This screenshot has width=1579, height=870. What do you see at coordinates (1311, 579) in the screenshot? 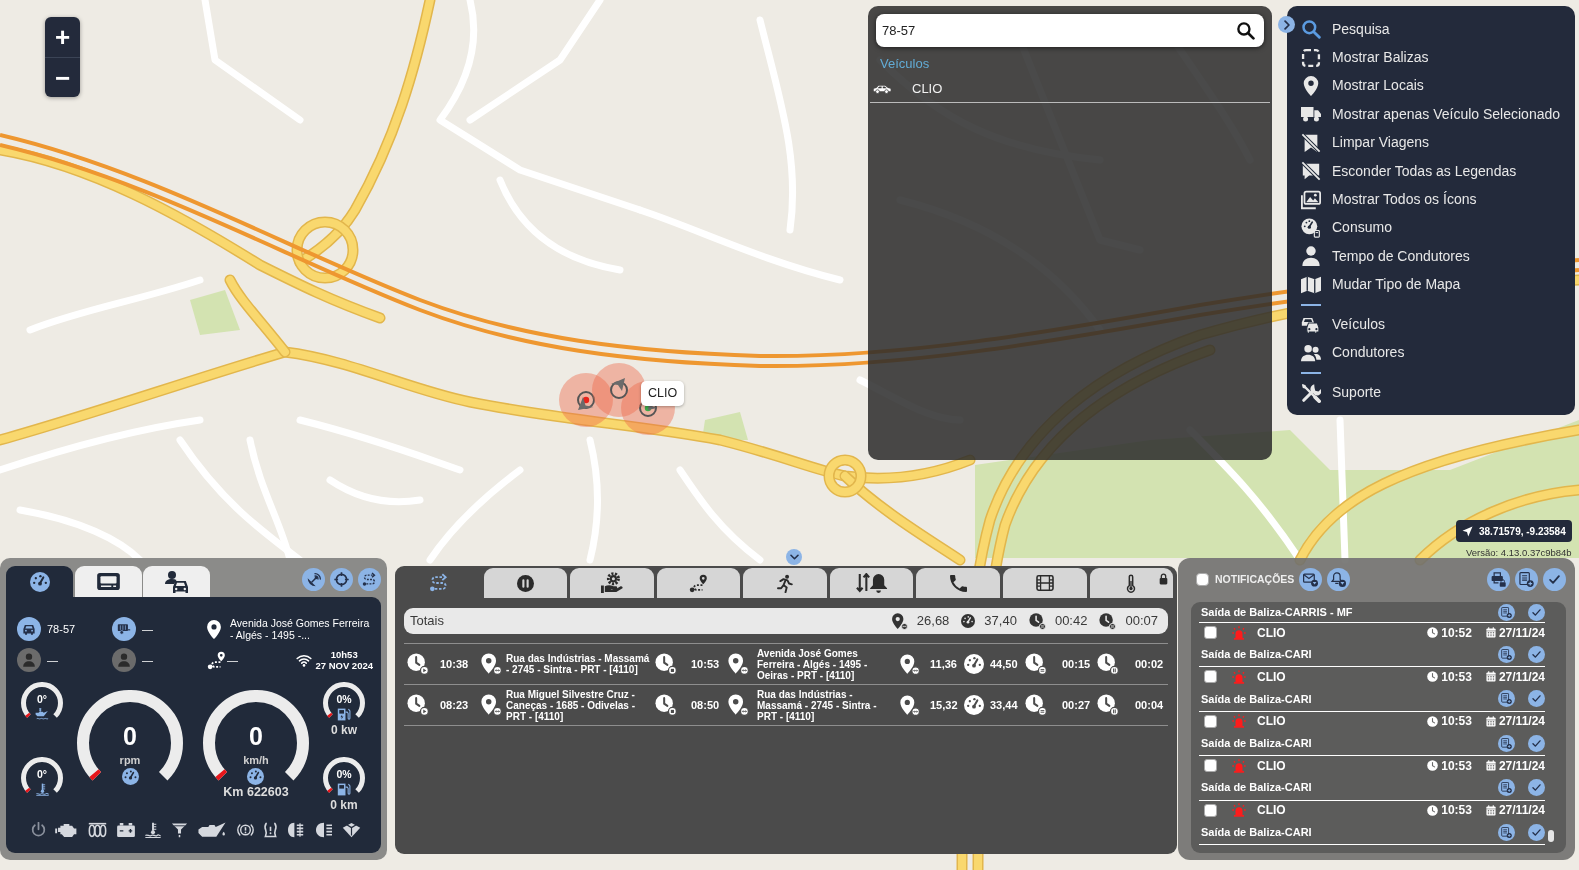
I see `mail-filter-button` at bounding box center [1311, 579].